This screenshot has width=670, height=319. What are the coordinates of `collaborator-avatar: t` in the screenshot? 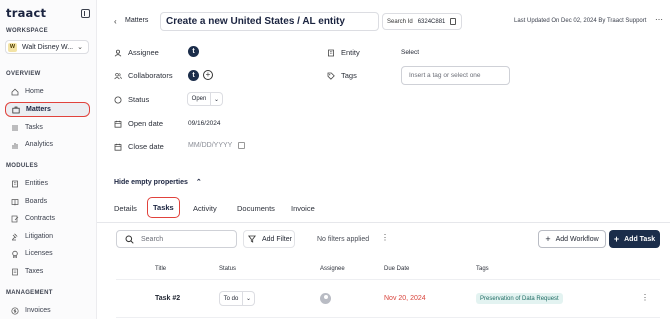 It's located at (193, 75).